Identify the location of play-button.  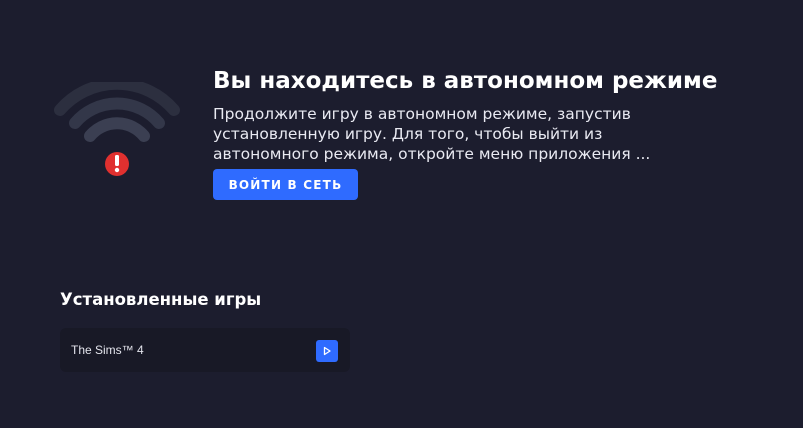
(327, 351).